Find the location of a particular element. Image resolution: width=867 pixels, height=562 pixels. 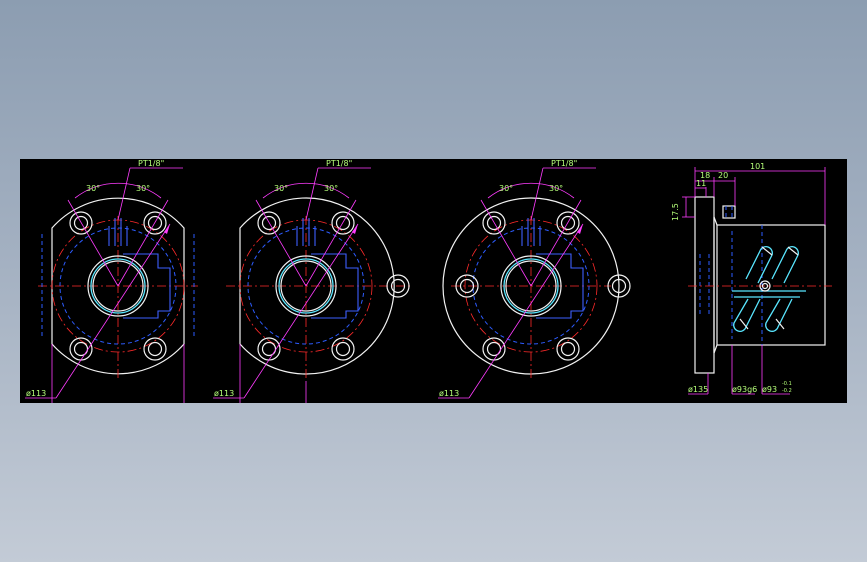

tolerance-upper: -0.1 is located at coordinates (787, 384).